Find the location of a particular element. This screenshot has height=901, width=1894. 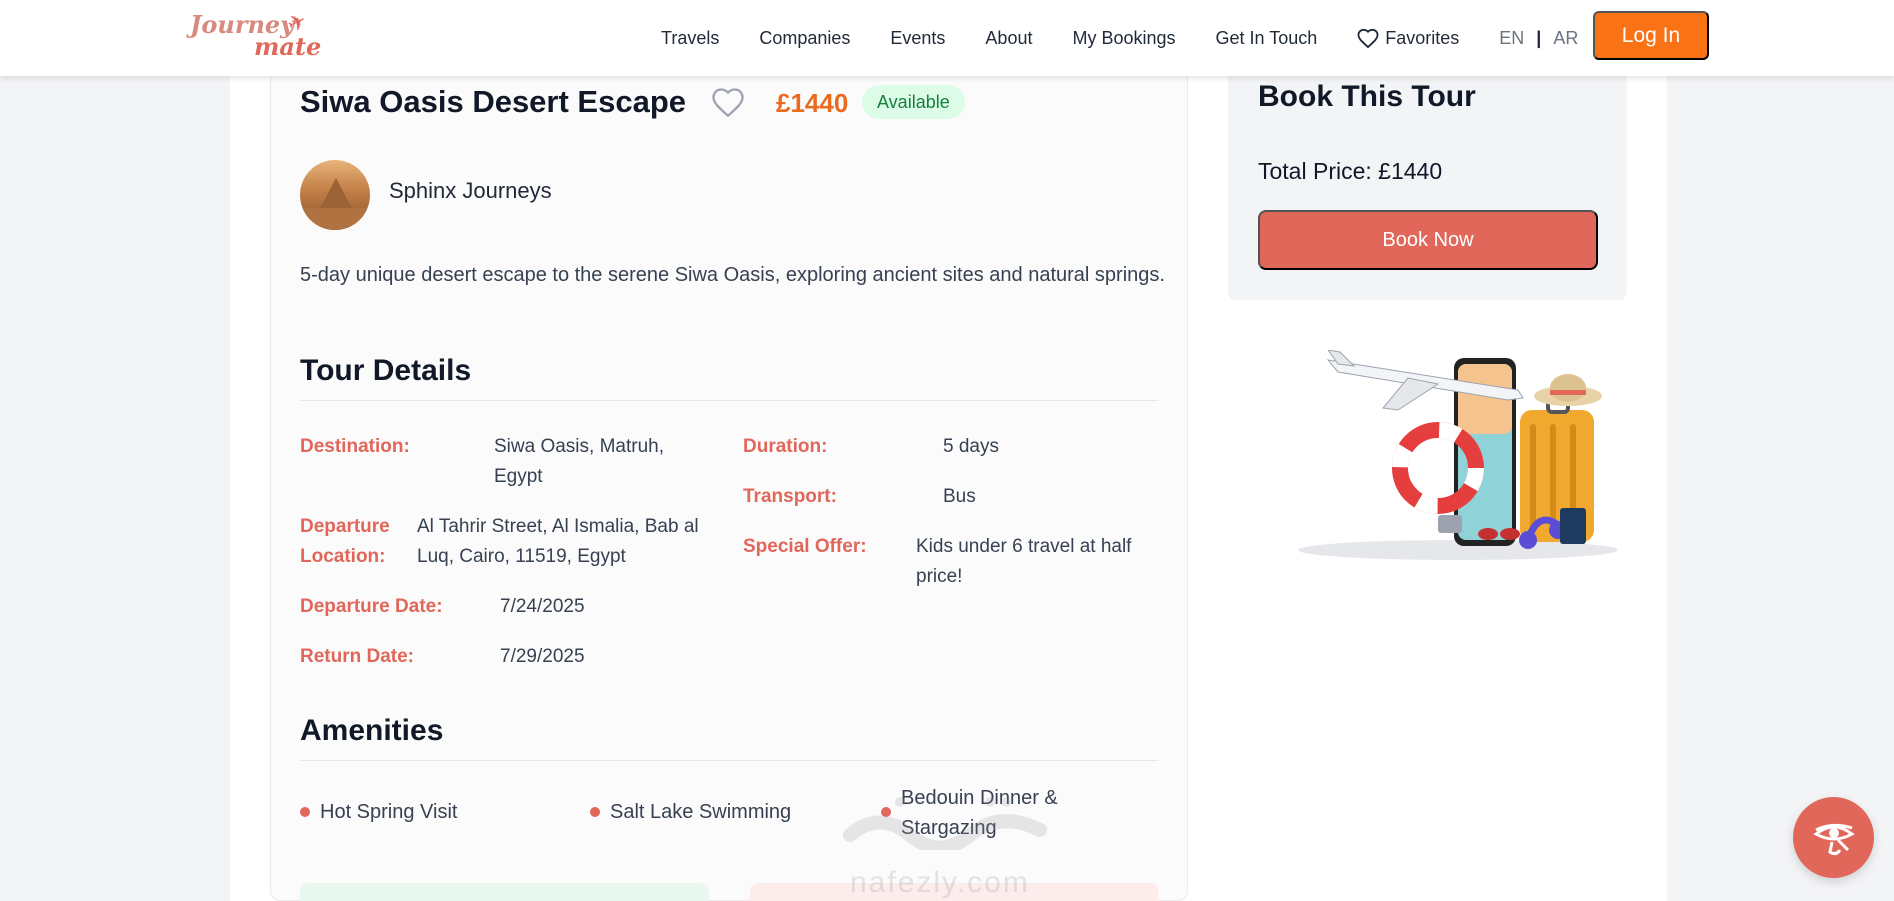

amenities-heading: Amenities is located at coordinates (372, 730).